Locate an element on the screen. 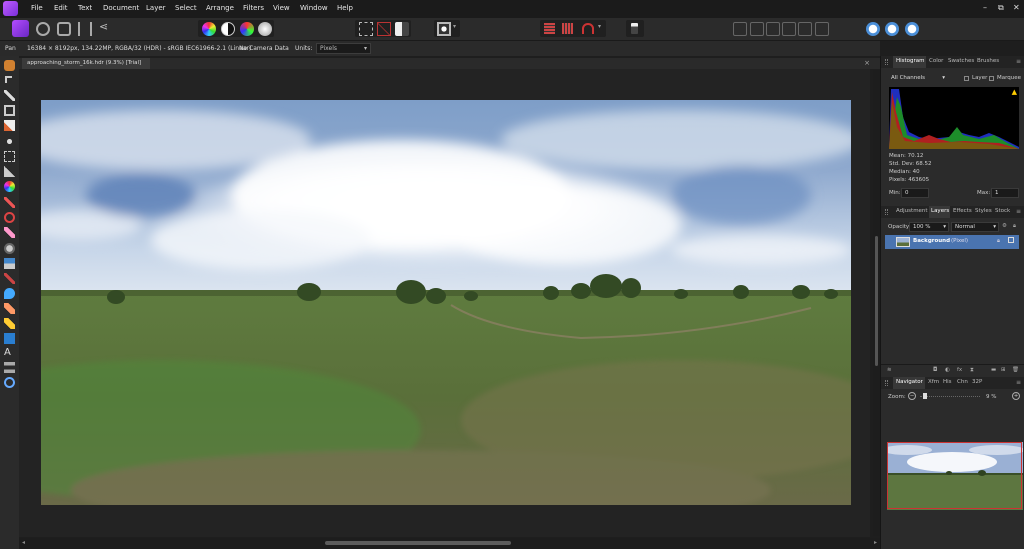 The image size is (1024, 549). guides-icon is located at coordinates (567, 28).